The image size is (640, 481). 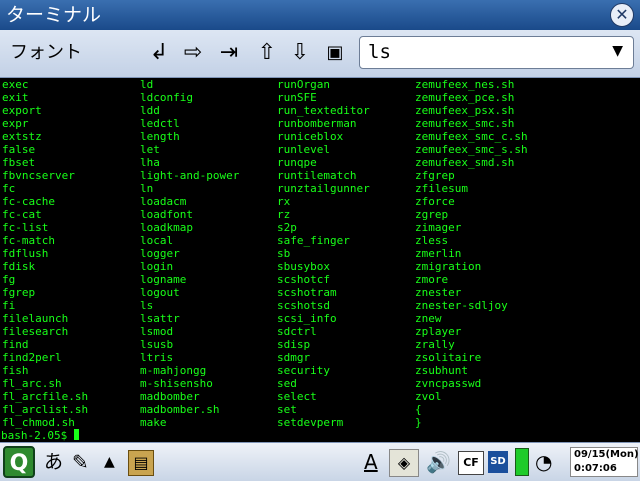 I want to click on output-line: select, so click(x=297, y=396).